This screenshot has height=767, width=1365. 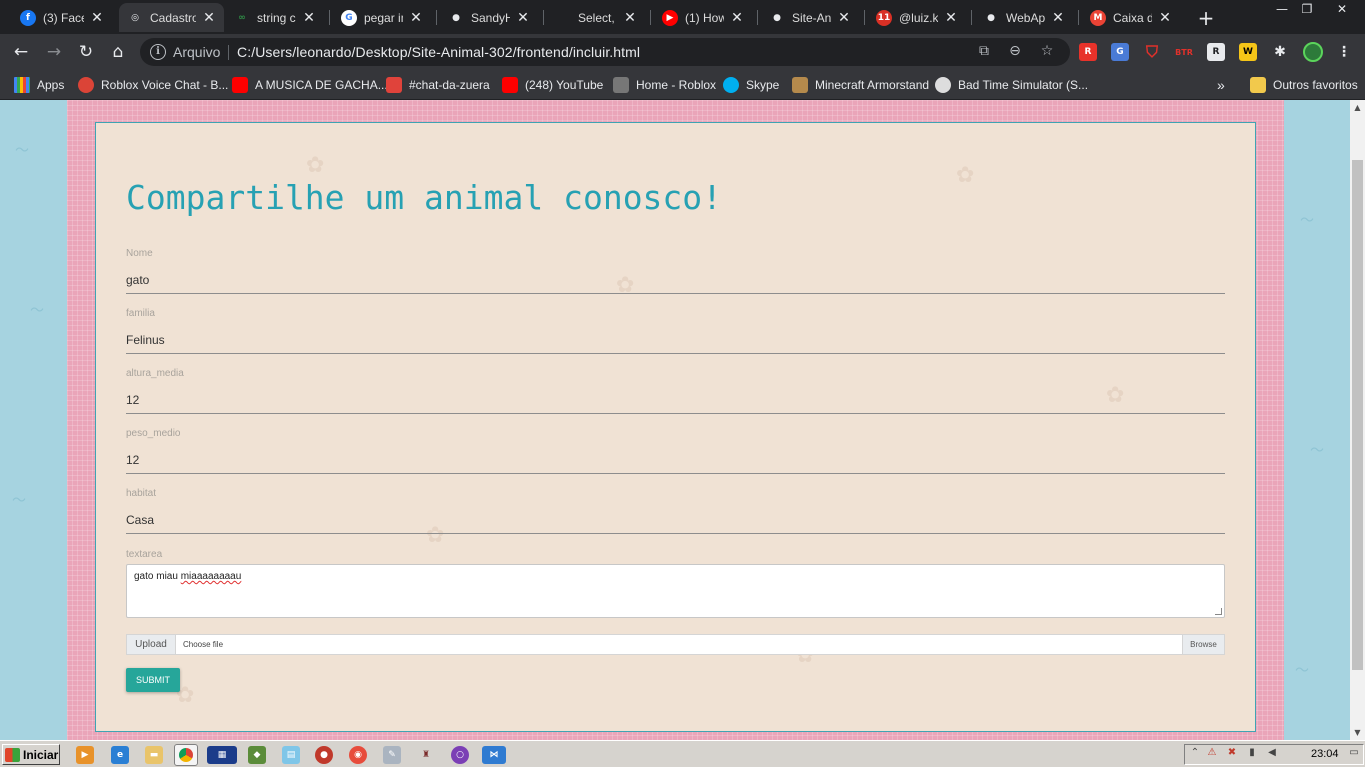 What do you see at coordinates (675, 340) in the screenshot?
I see `familia-input` at bounding box center [675, 340].